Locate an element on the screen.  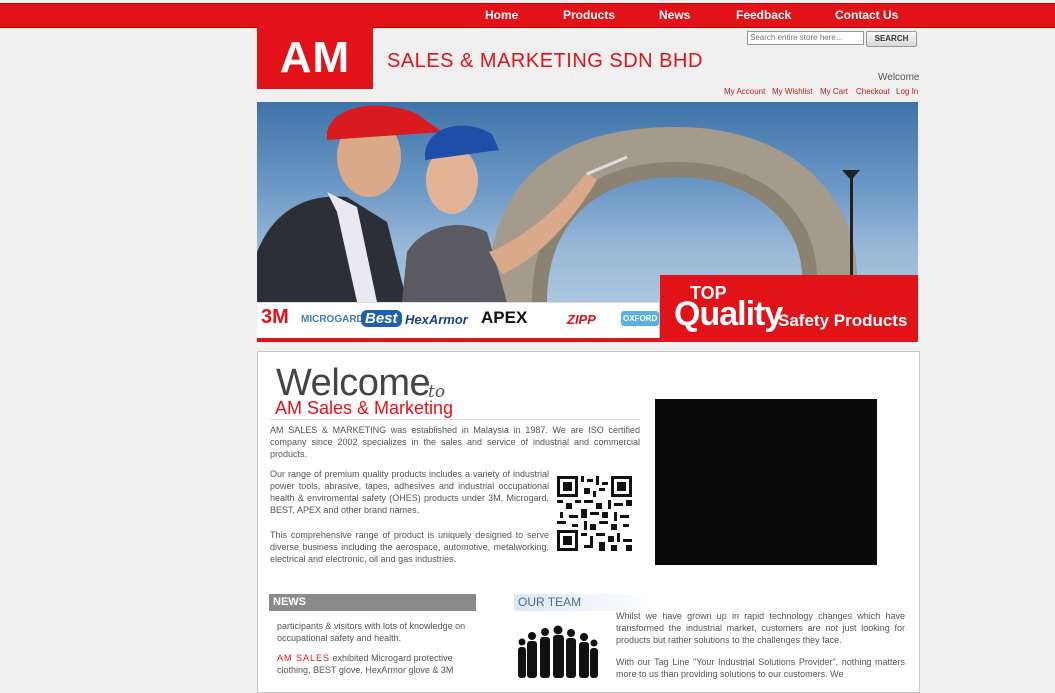
our-team-title: OUR TEAM is located at coordinates (584, 602).